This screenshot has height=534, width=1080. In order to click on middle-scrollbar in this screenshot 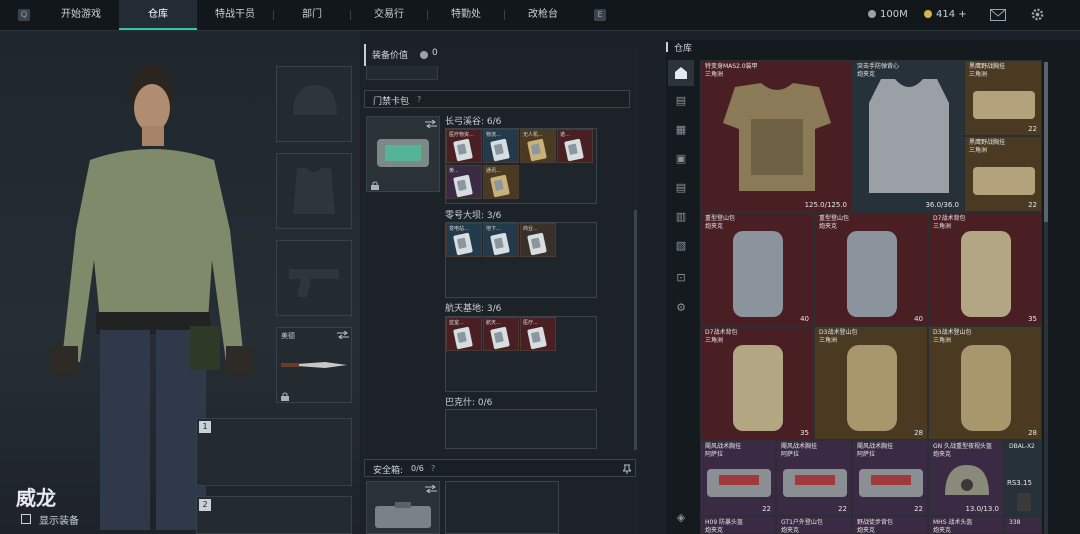, I will do `click(635, 330)`.